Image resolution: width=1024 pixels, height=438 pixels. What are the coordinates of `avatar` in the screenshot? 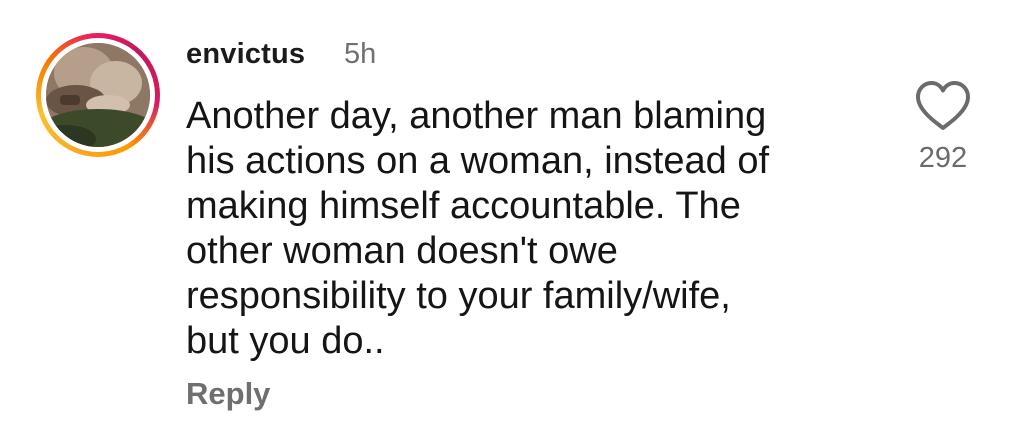 It's located at (98, 95).